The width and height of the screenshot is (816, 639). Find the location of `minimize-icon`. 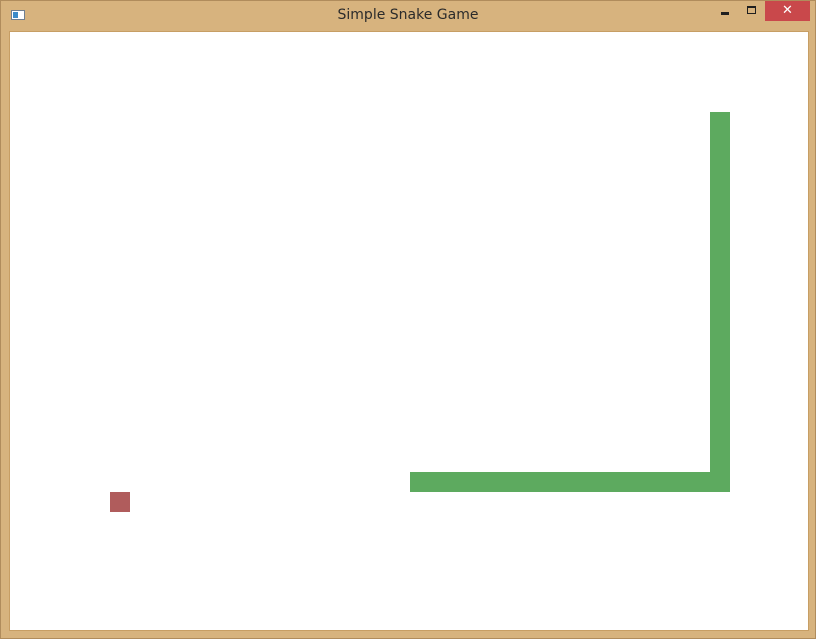

minimize-icon is located at coordinates (725, 13).